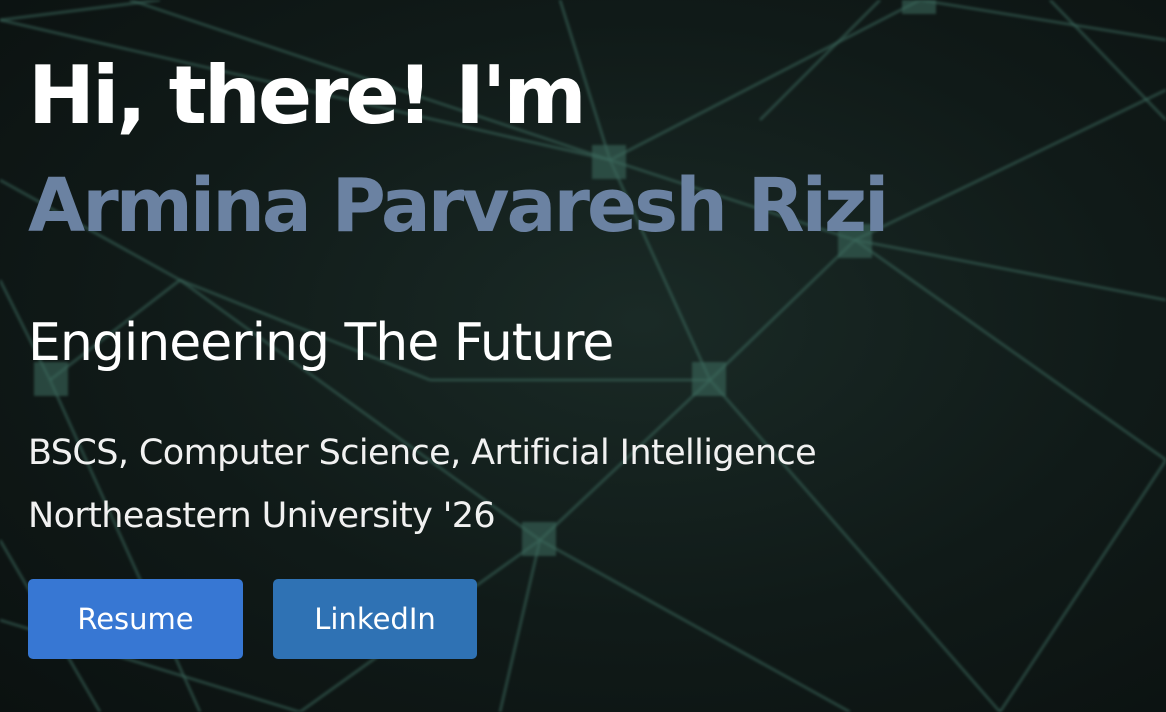  Describe the element at coordinates (321, 343) in the screenshot. I see `tagline: Engineering The Future` at that location.